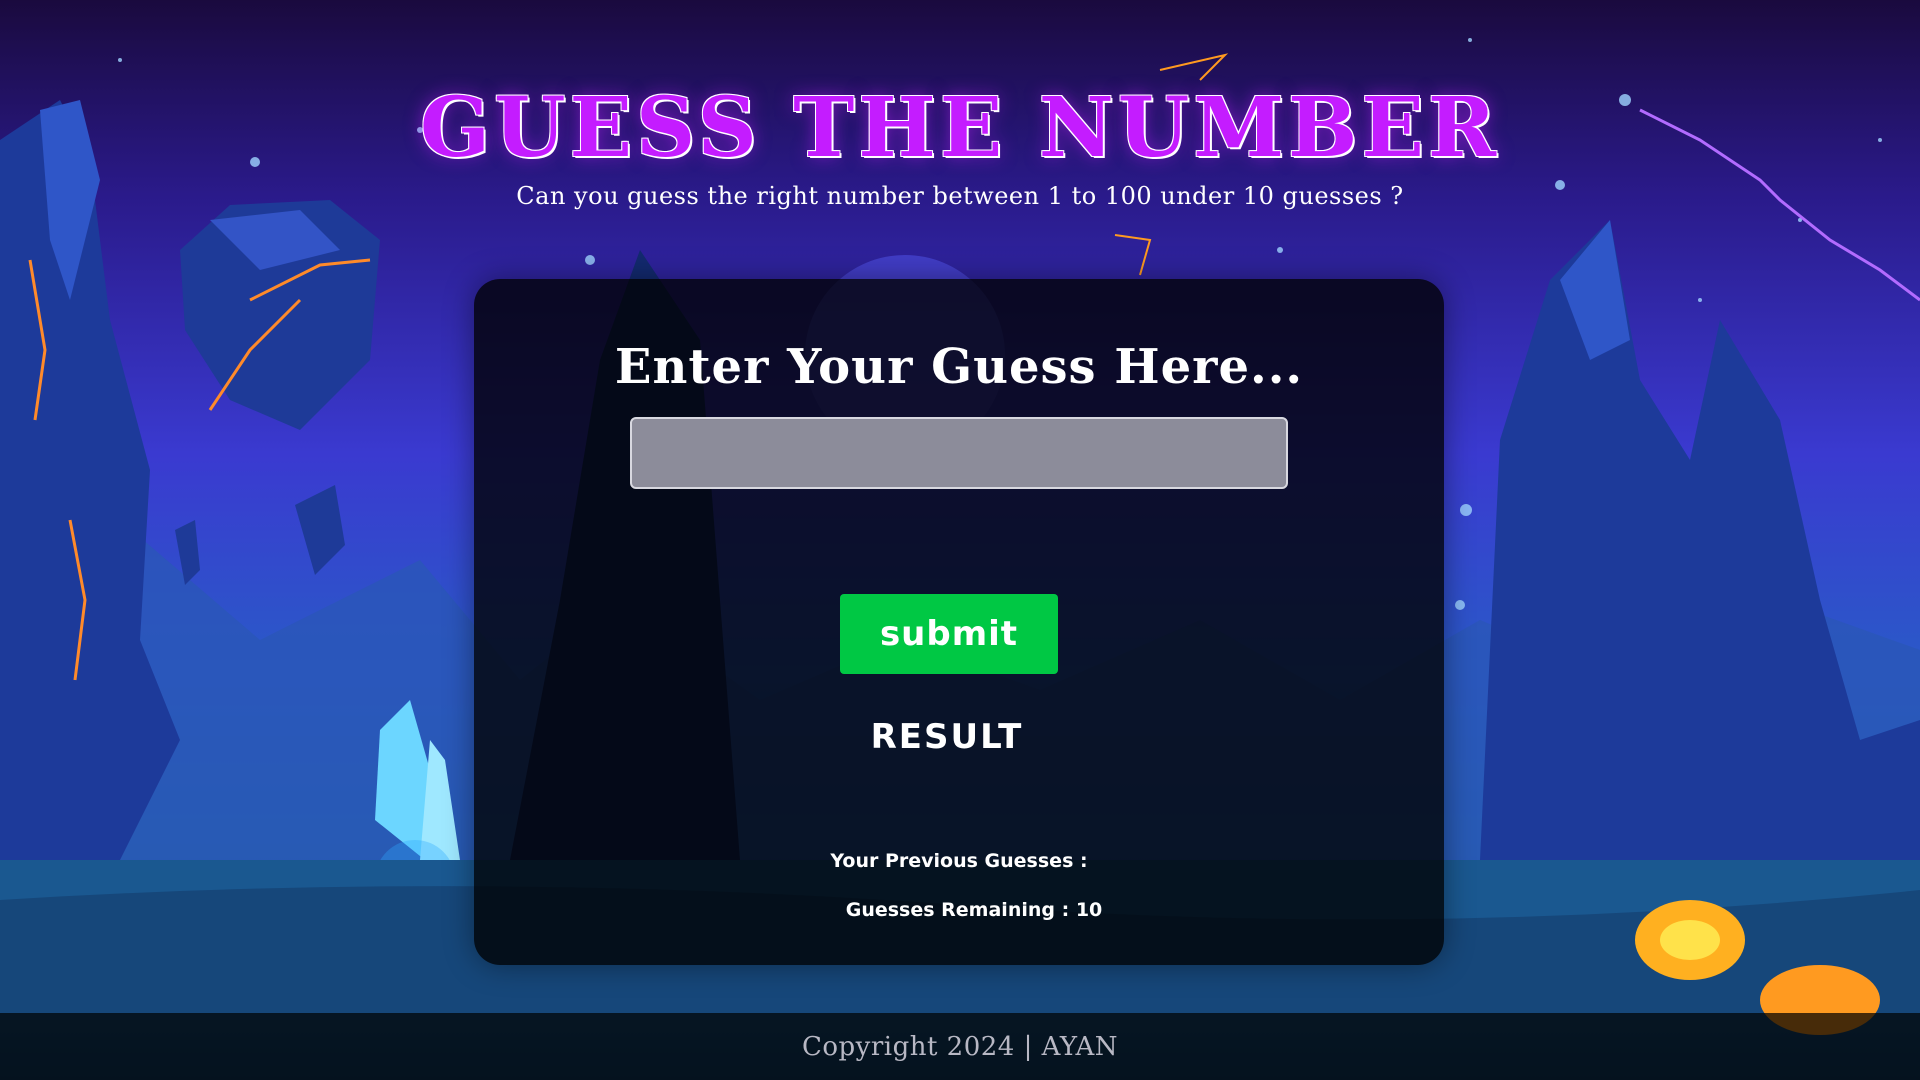 Image resolution: width=1920 pixels, height=1080 pixels. I want to click on page-title: GUESS THE NUMBER, so click(960, 128).